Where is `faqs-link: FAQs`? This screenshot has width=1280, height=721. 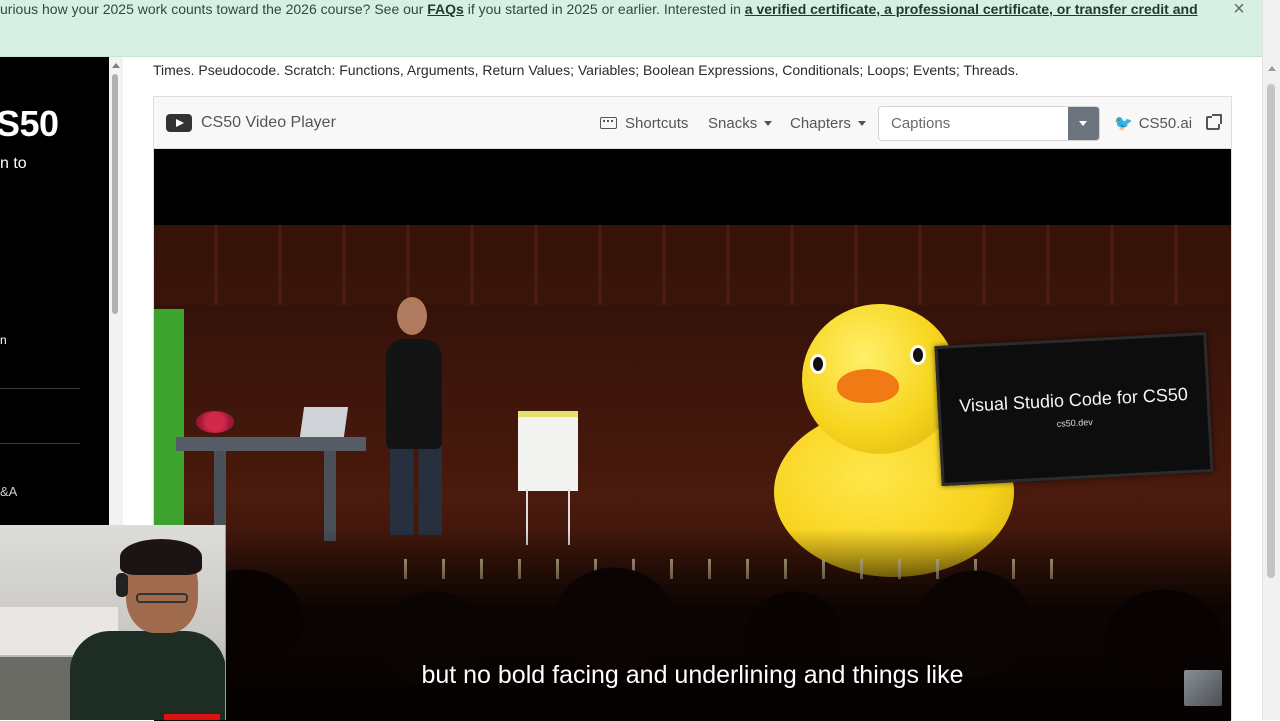
faqs-link: FAQs is located at coordinates (445, 9).